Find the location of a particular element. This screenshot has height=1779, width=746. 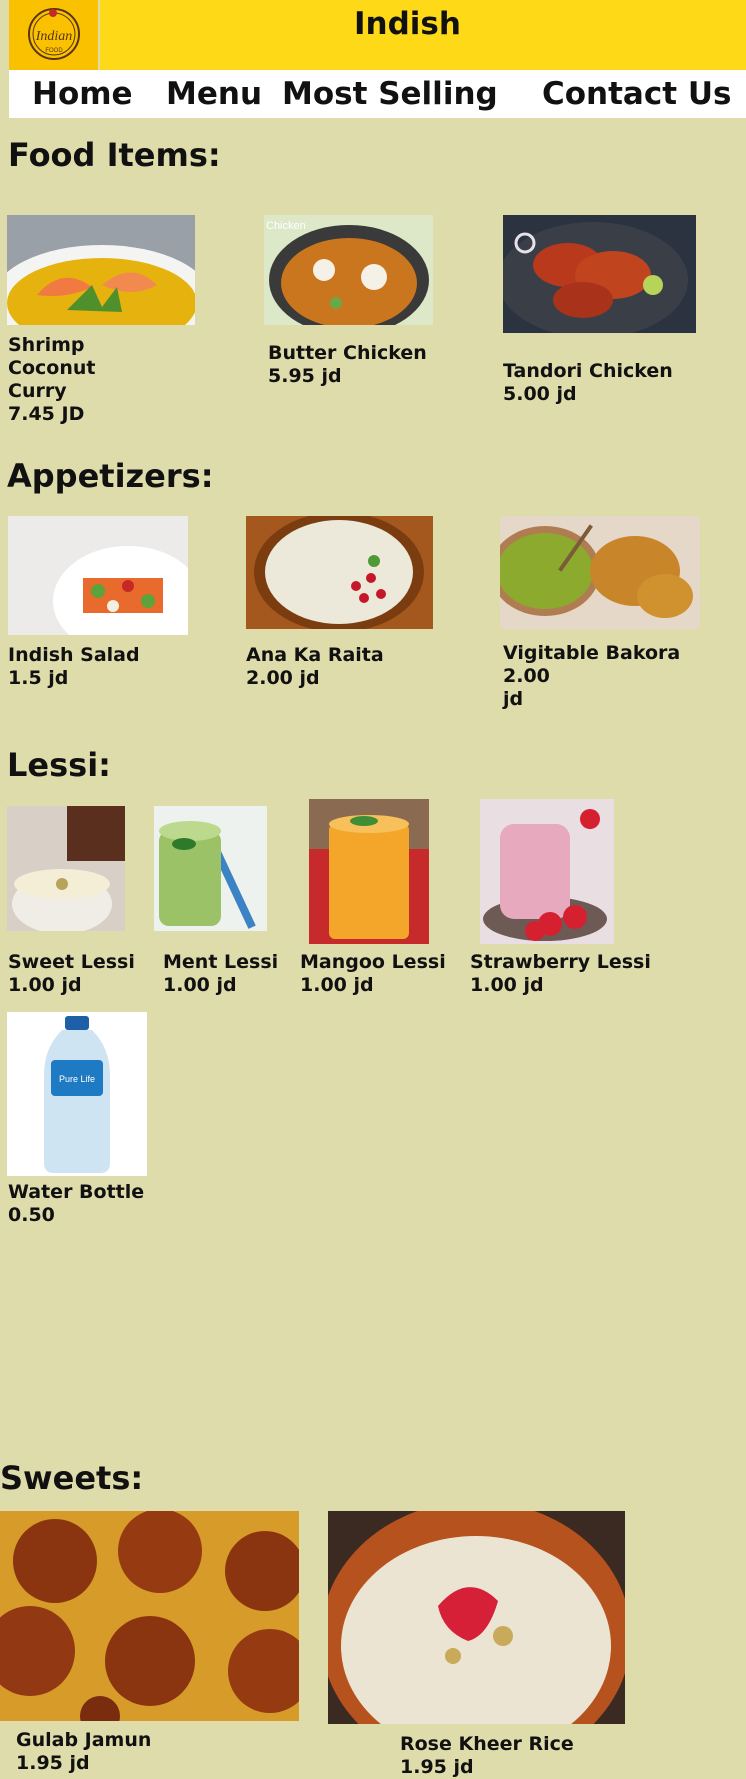

vigitable-bakora-label: Vigitable Bakora 2.00 jd is located at coordinates (592, 676).